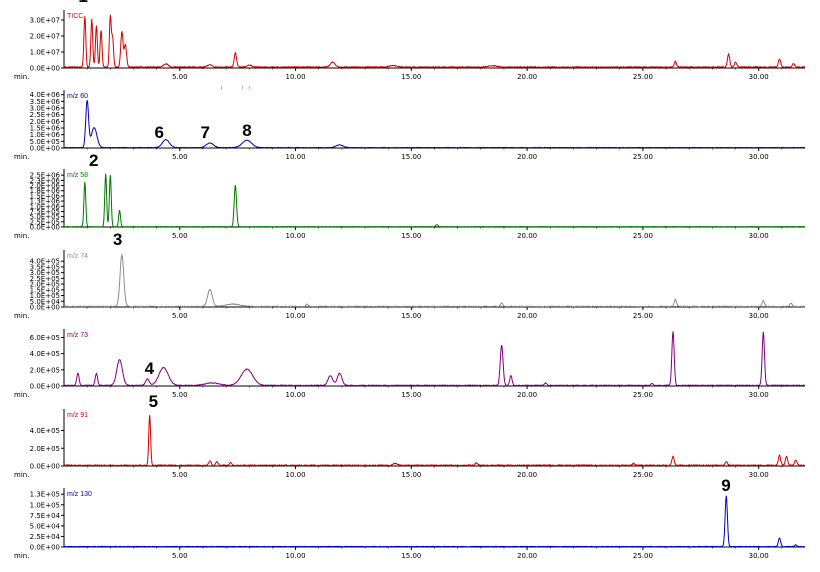  Describe the element at coordinates (45, 95) in the screenshot. I see `y-tick-label: 4.0E+06` at that location.